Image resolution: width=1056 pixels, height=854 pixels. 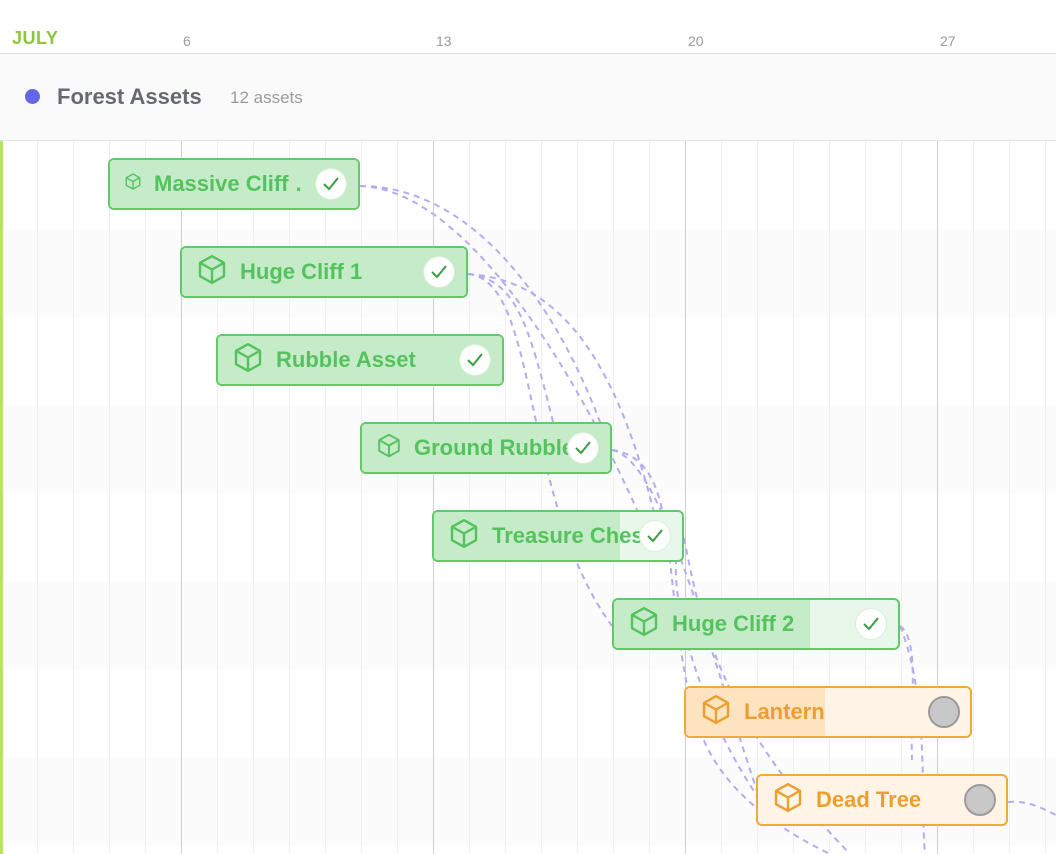 I want to click on task-label: Lantern, so click(x=784, y=711).